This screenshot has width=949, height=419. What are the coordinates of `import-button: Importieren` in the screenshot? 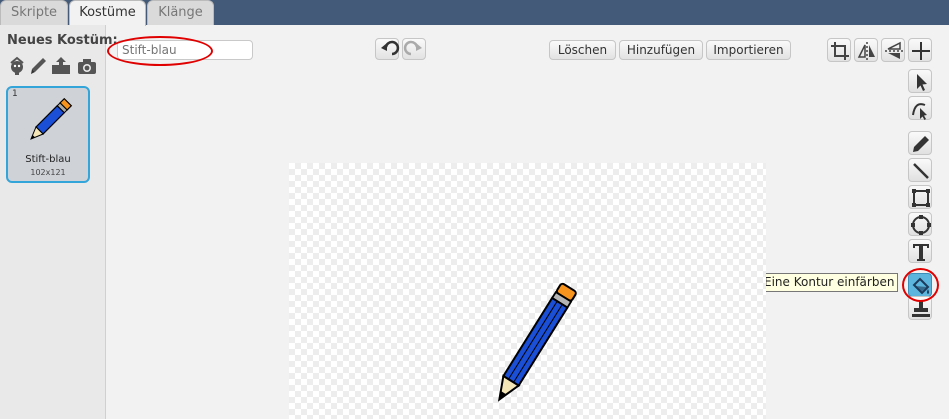 It's located at (748, 50).